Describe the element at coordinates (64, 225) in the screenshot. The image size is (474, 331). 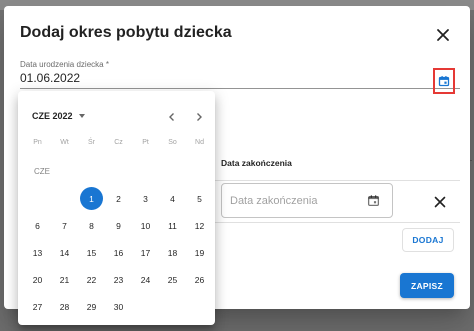
I see `calendar-day: 7` at that location.